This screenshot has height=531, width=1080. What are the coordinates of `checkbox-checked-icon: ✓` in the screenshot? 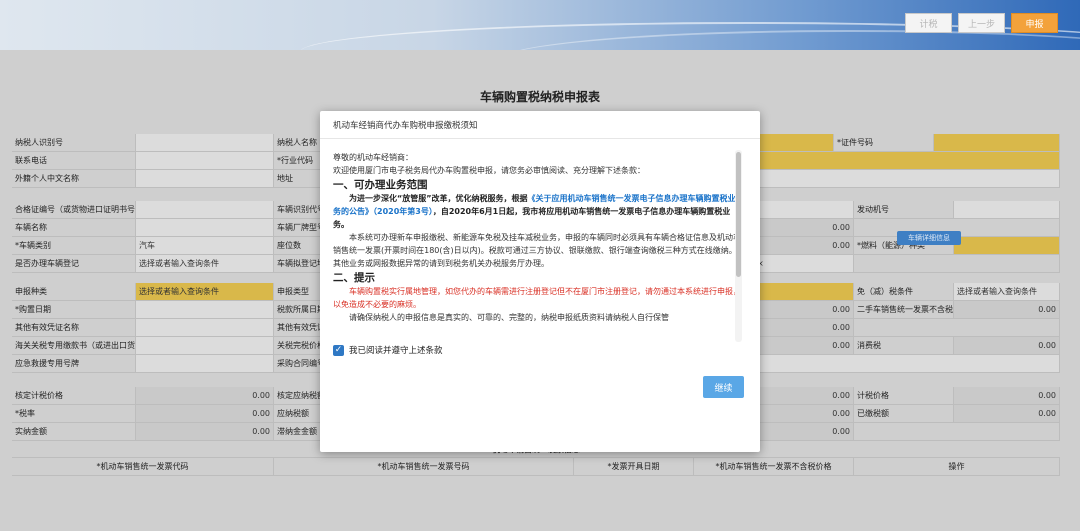 It's located at (338, 350).